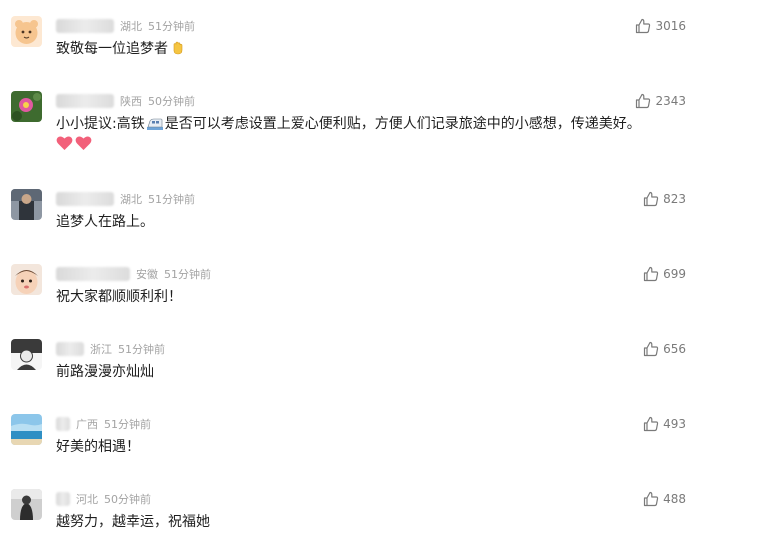 The width and height of the screenshot is (761, 547). I want to click on comment-meta: 广西 51分钟前, so click(103, 424).